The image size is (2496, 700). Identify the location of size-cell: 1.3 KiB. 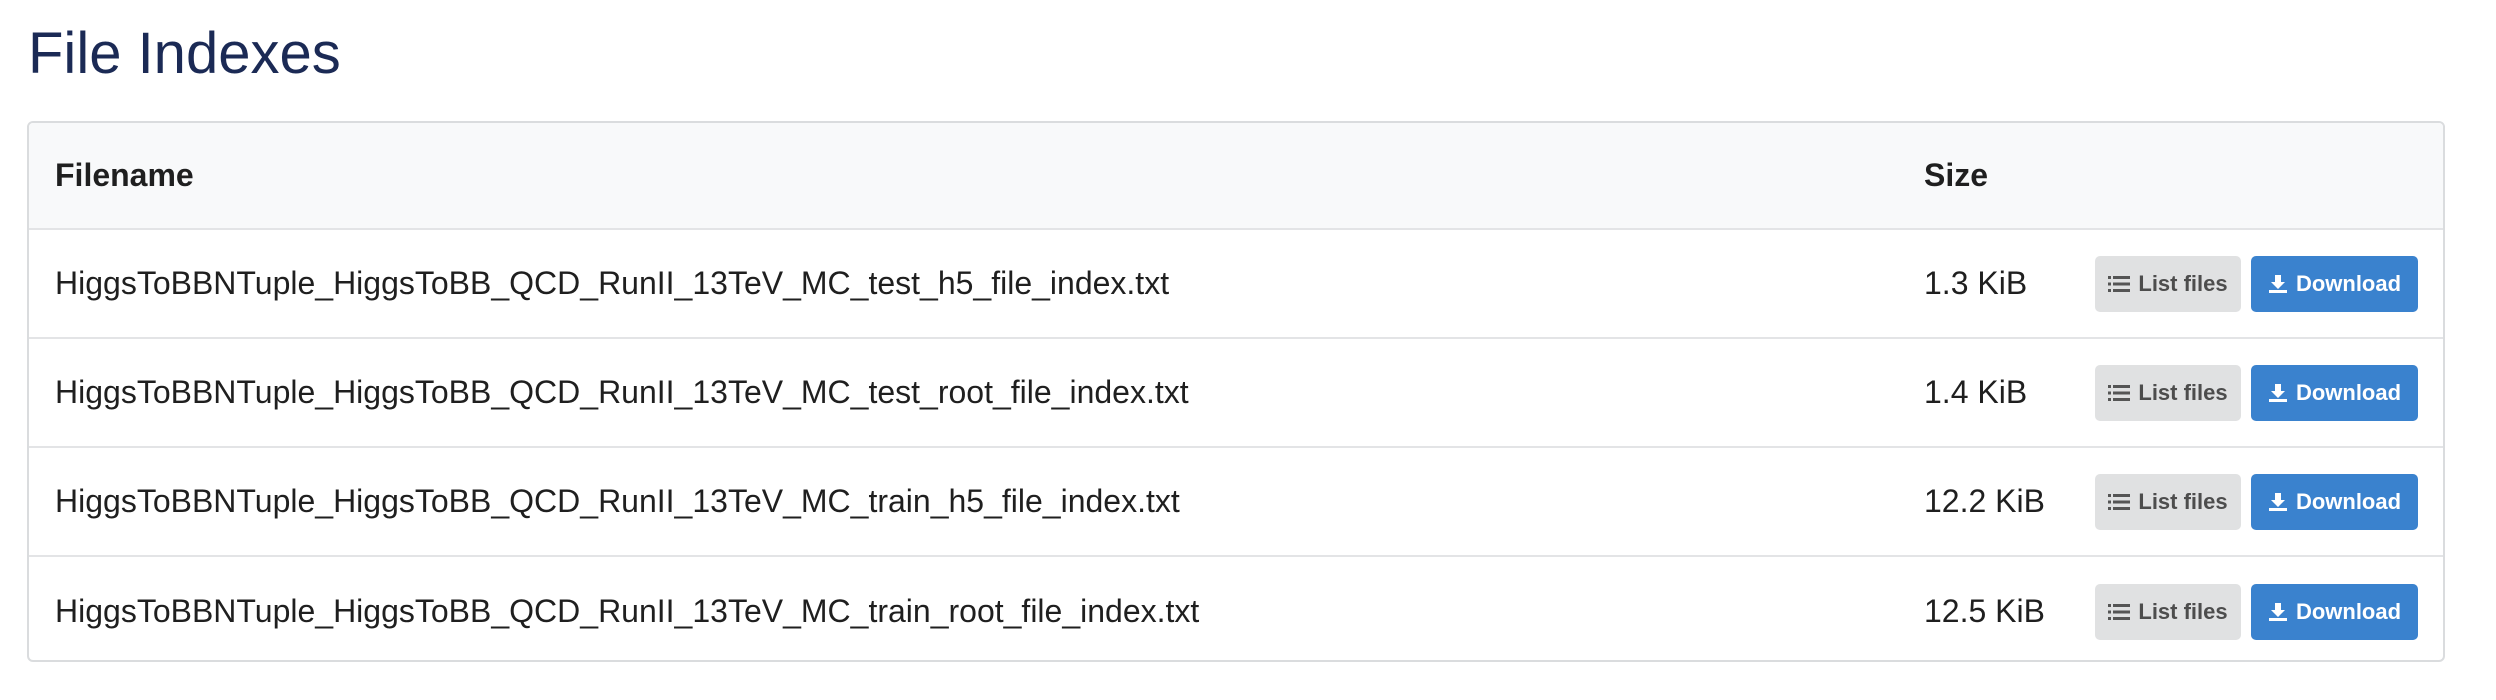
(1975, 283).